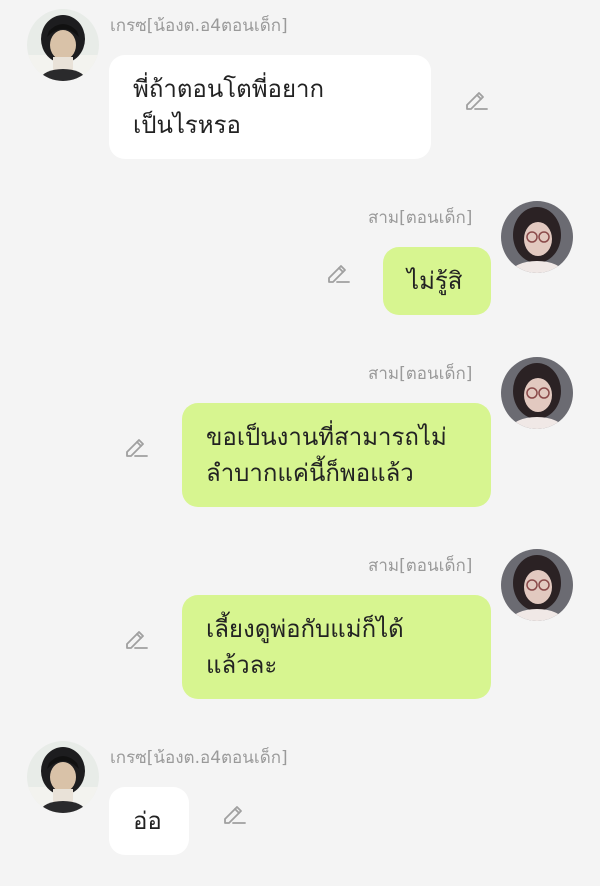 The width and height of the screenshot is (600, 886). I want to click on message-text-line: เป็นไรหรอ, so click(187, 125).